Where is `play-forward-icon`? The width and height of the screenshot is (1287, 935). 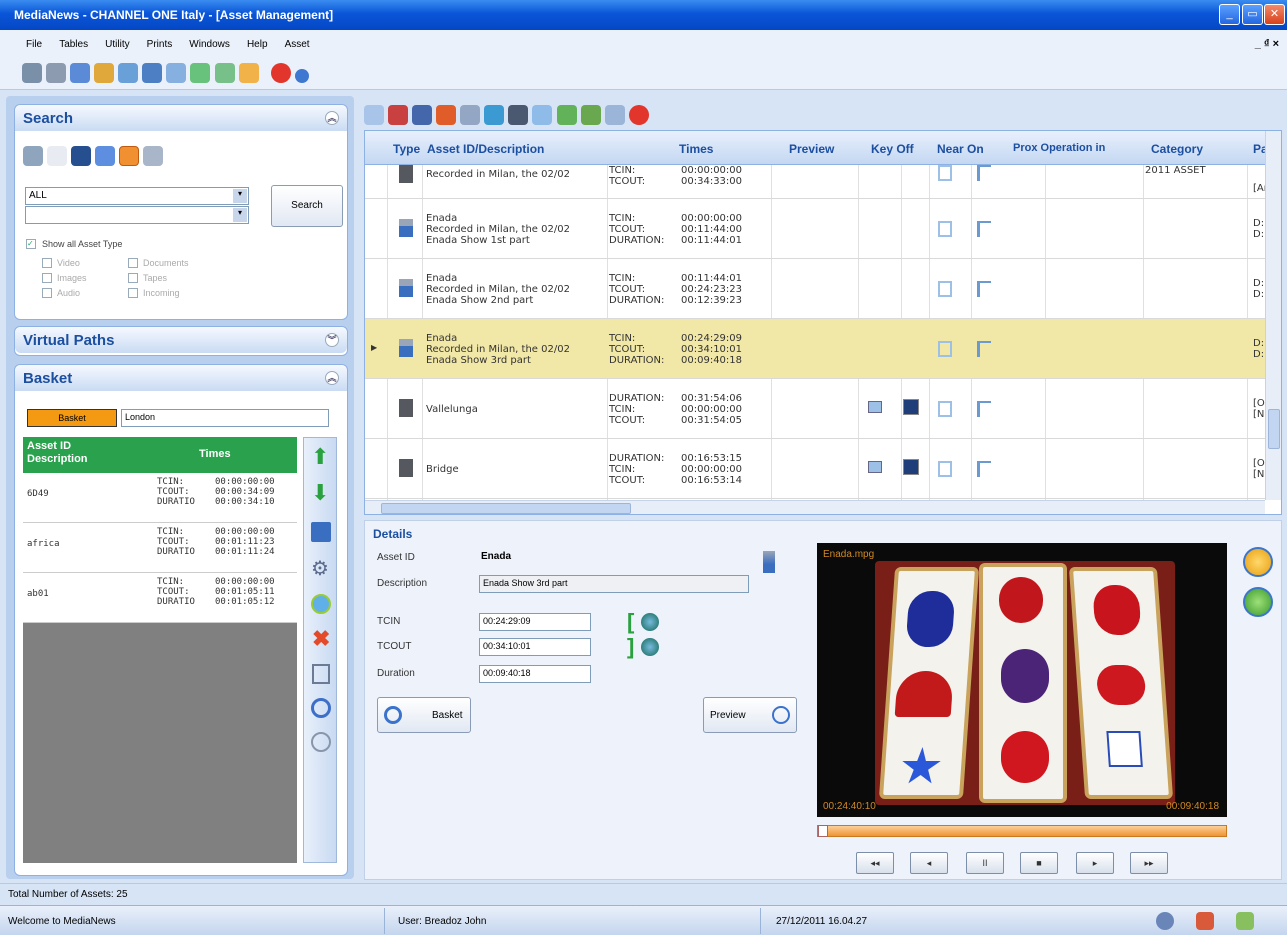
play-forward-icon is located at coordinates (1258, 562).